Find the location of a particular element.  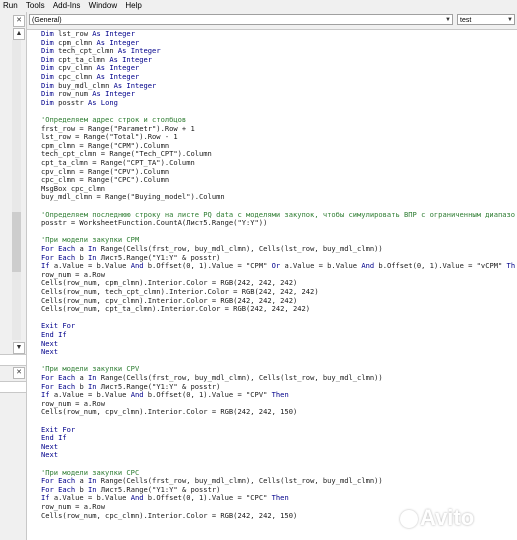

code-keyword: As Long is located at coordinates (103, 102).